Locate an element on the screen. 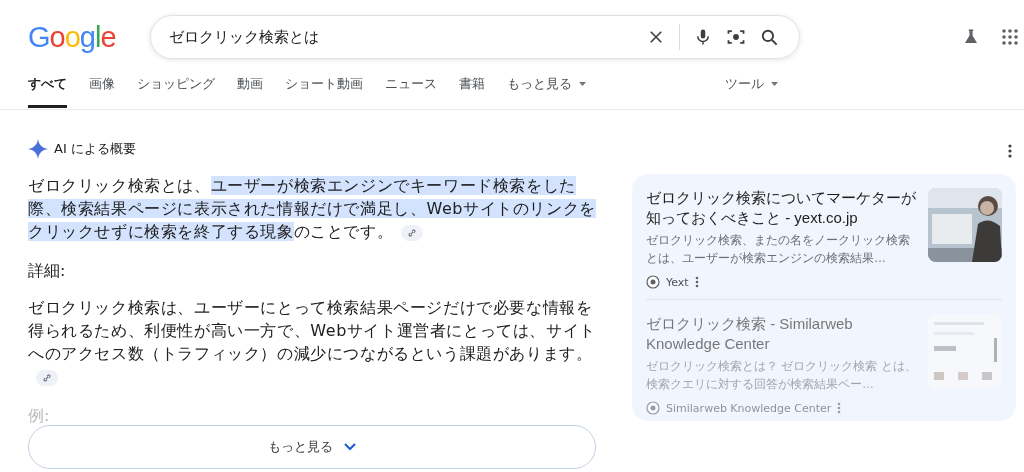 This screenshot has height=472, width=1024. apps-grid-icon is located at coordinates (1010, 37).